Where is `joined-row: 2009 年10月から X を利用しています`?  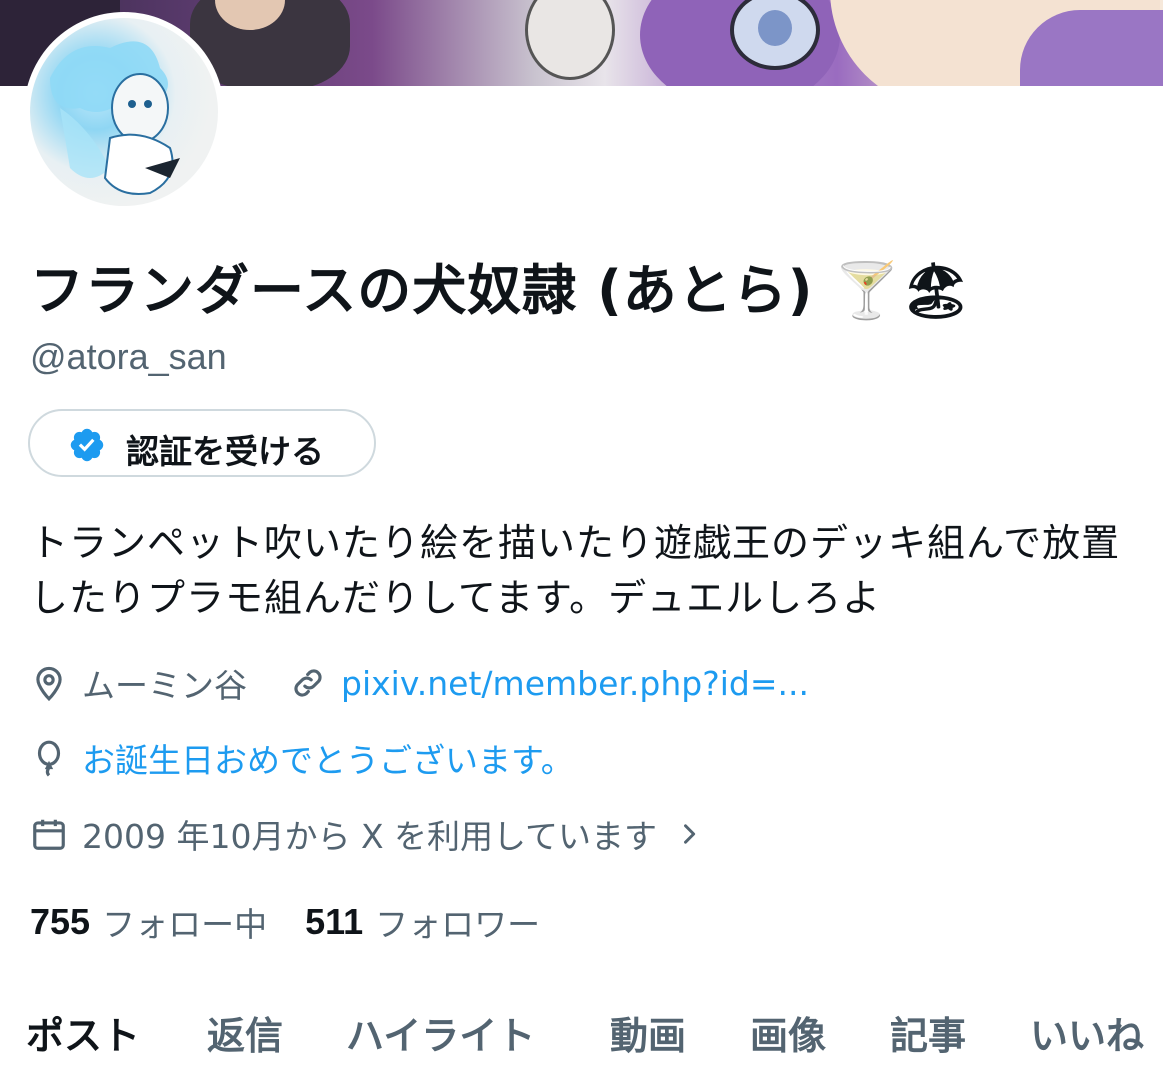 joined-row: 2009 年10月から X を利用しています is located at coordinates (373, 834).